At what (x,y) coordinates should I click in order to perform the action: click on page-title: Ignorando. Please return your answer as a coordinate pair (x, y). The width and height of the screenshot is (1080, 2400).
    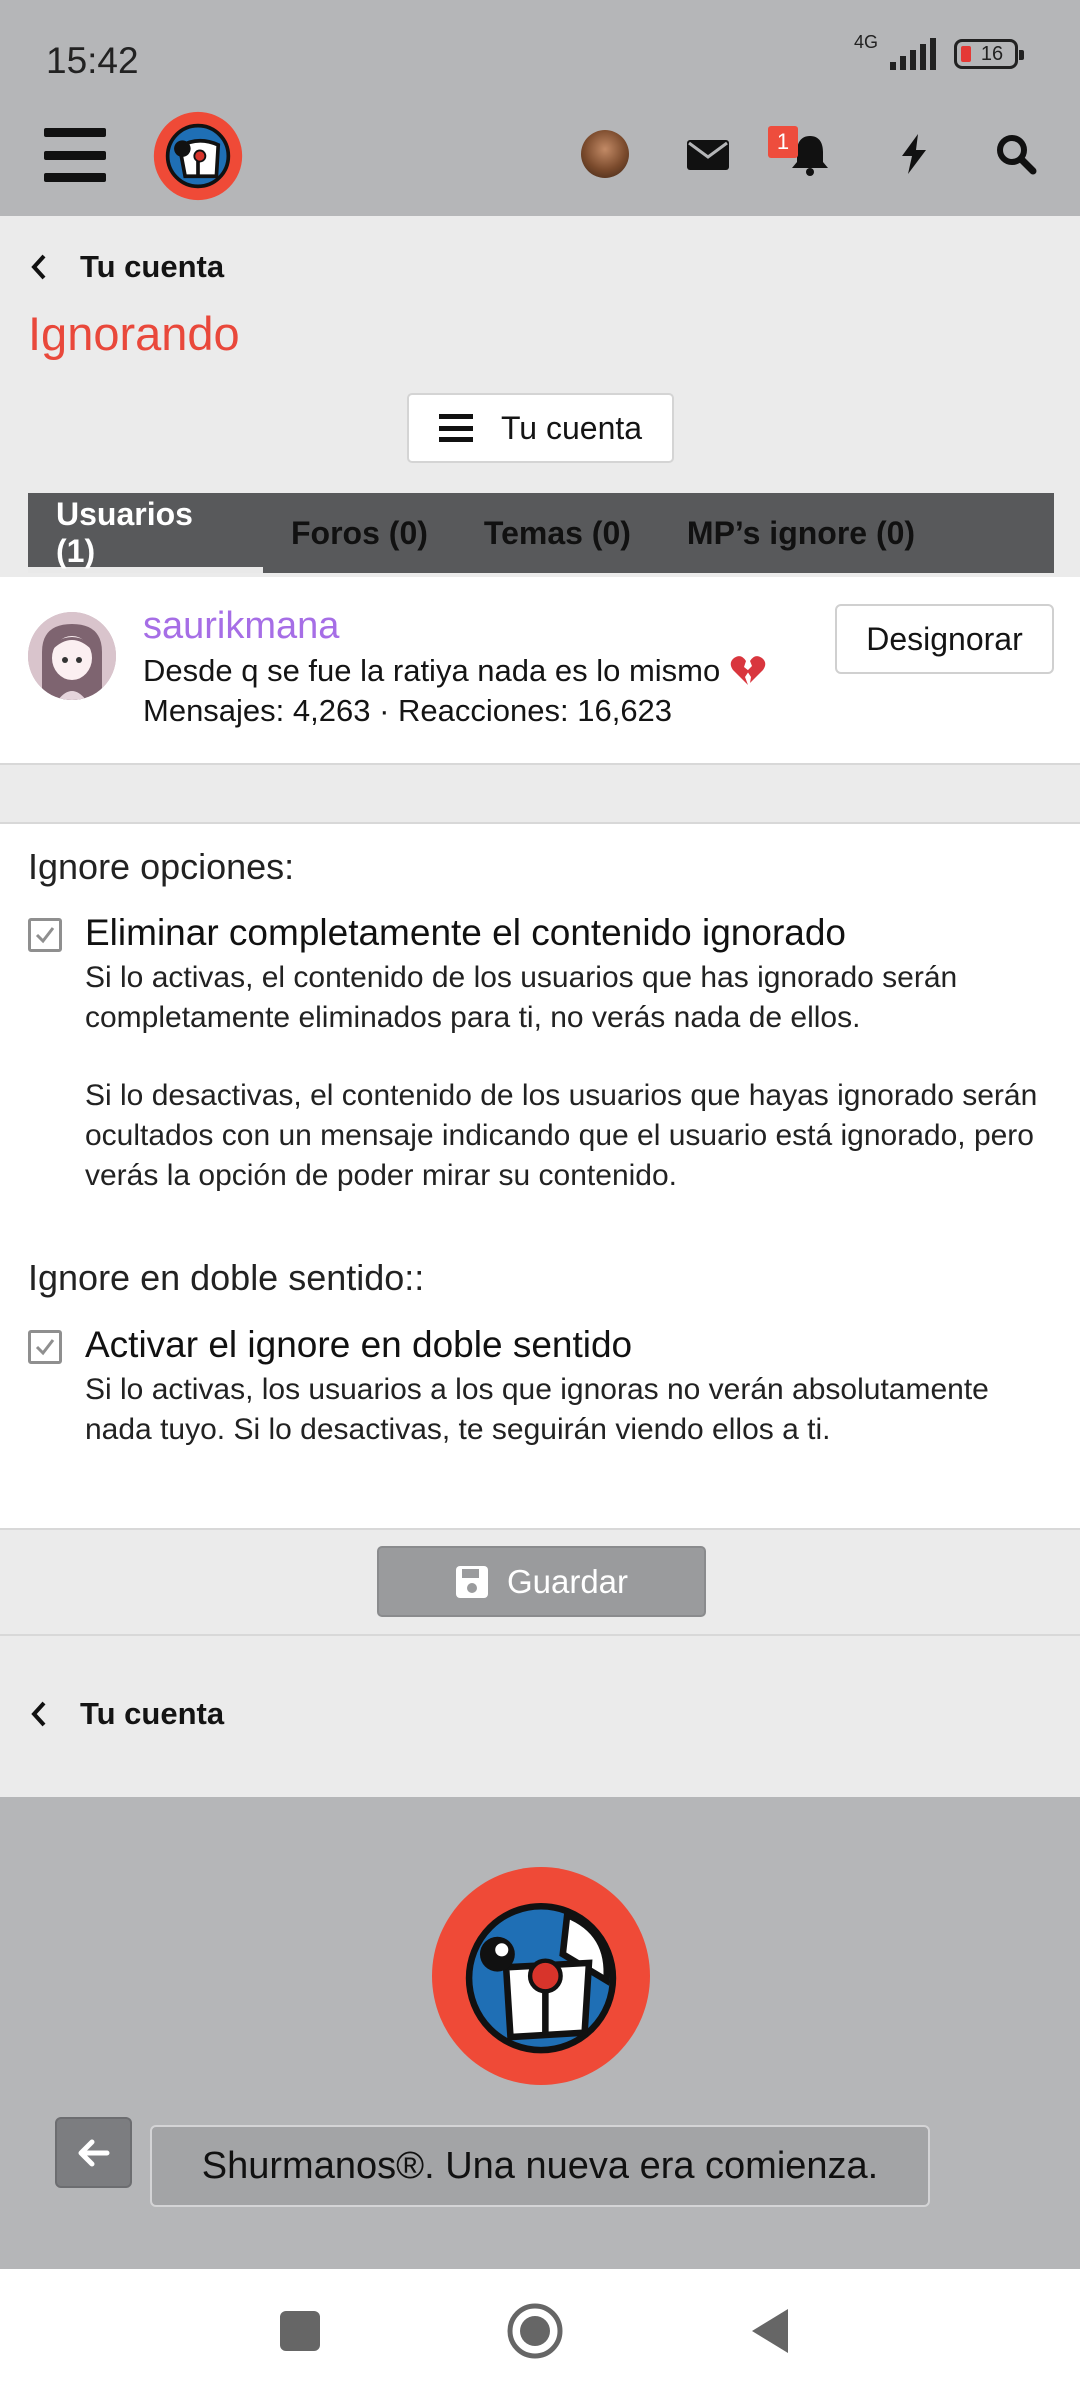
    Looking at the image, I should click on (134, 333).